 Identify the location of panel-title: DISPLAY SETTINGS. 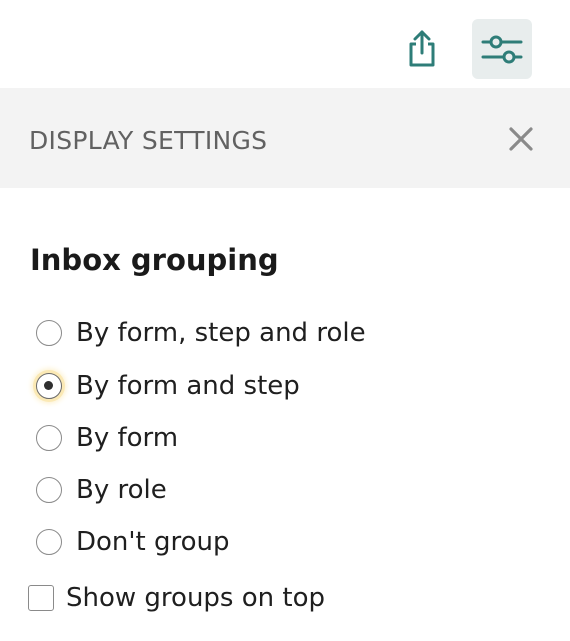
(148, 140).